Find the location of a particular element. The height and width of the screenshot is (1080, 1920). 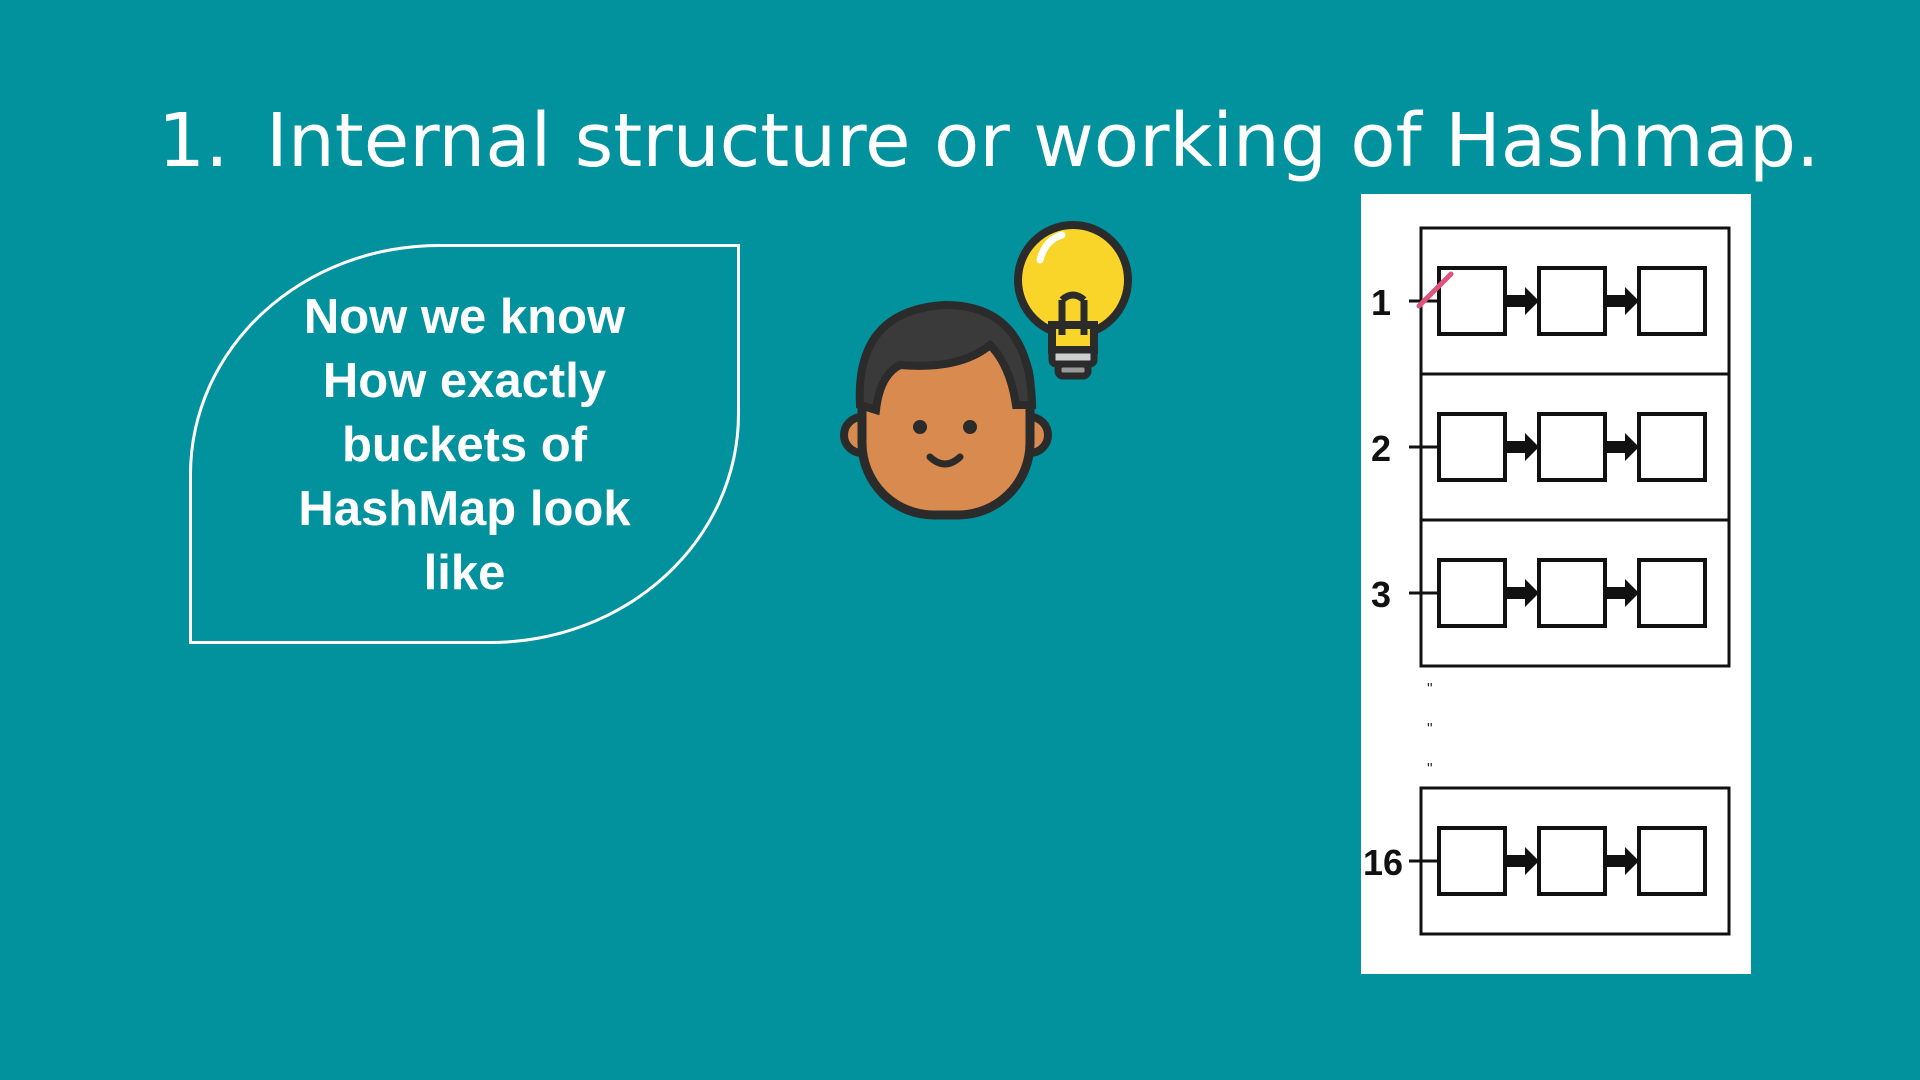

bucket-diagram: 1 2 3 16 " " " is located at coordinates (1556, 584).